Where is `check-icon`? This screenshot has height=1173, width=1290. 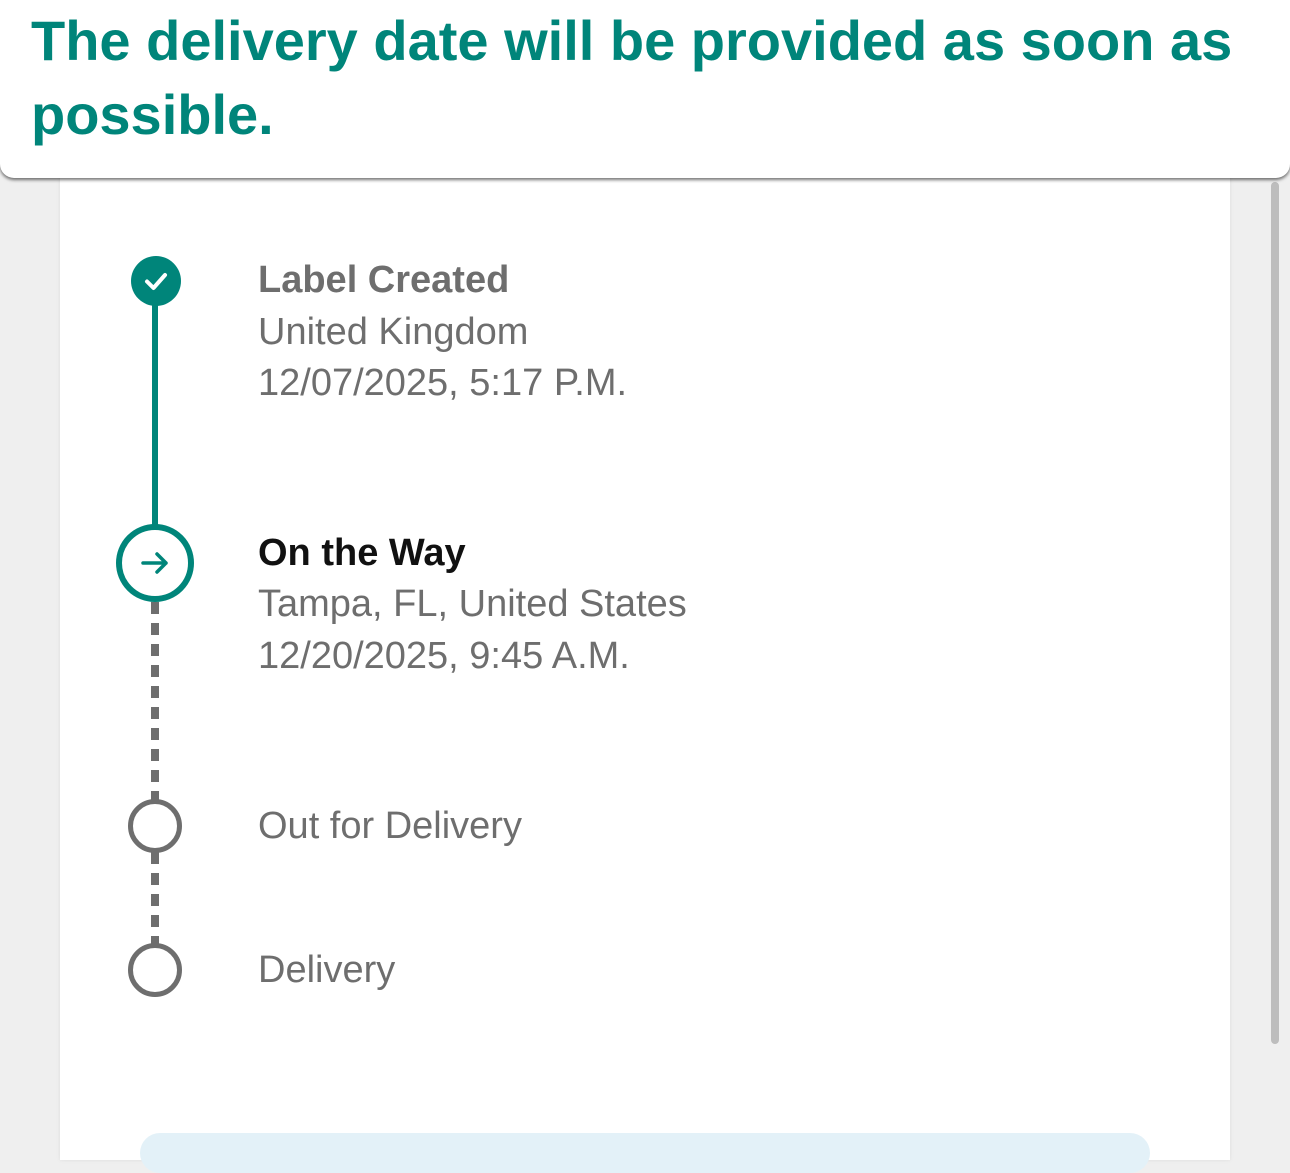
check-icon is located at coordinates (156, 281).